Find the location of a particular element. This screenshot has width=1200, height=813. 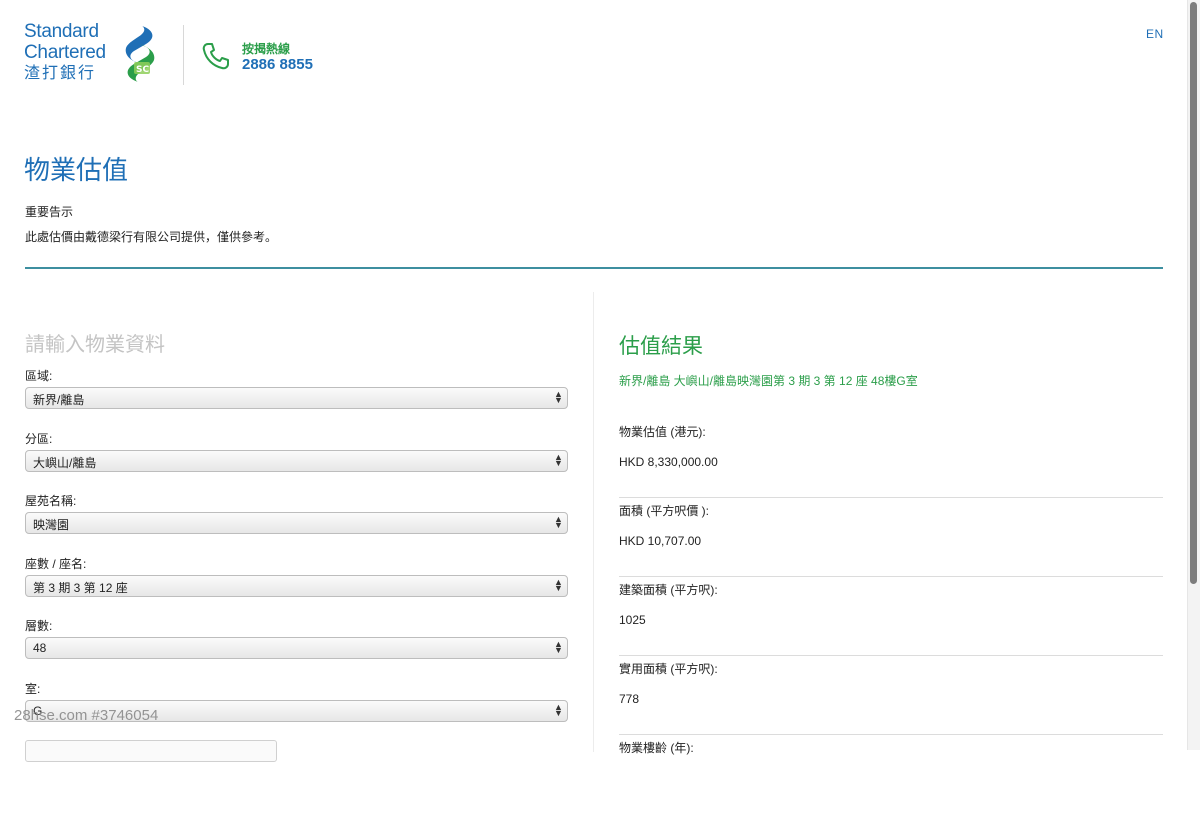

result-address: 新界/離島 大嶼山/離島映灣園第 3 期 3 第 12 座 48樓G室 is located at coordinates (768, 381).